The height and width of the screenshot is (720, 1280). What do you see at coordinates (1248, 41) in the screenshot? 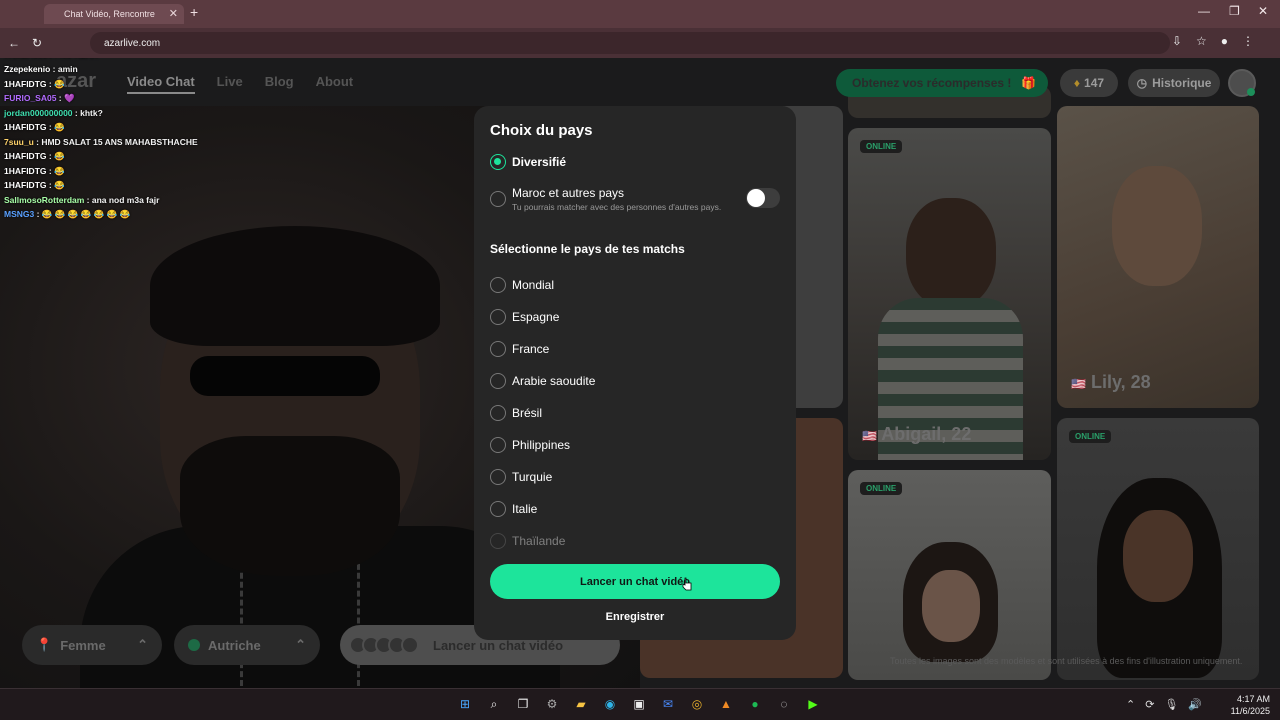
I see `menu-icon: ⋮` at bounding box center [1248, 41].